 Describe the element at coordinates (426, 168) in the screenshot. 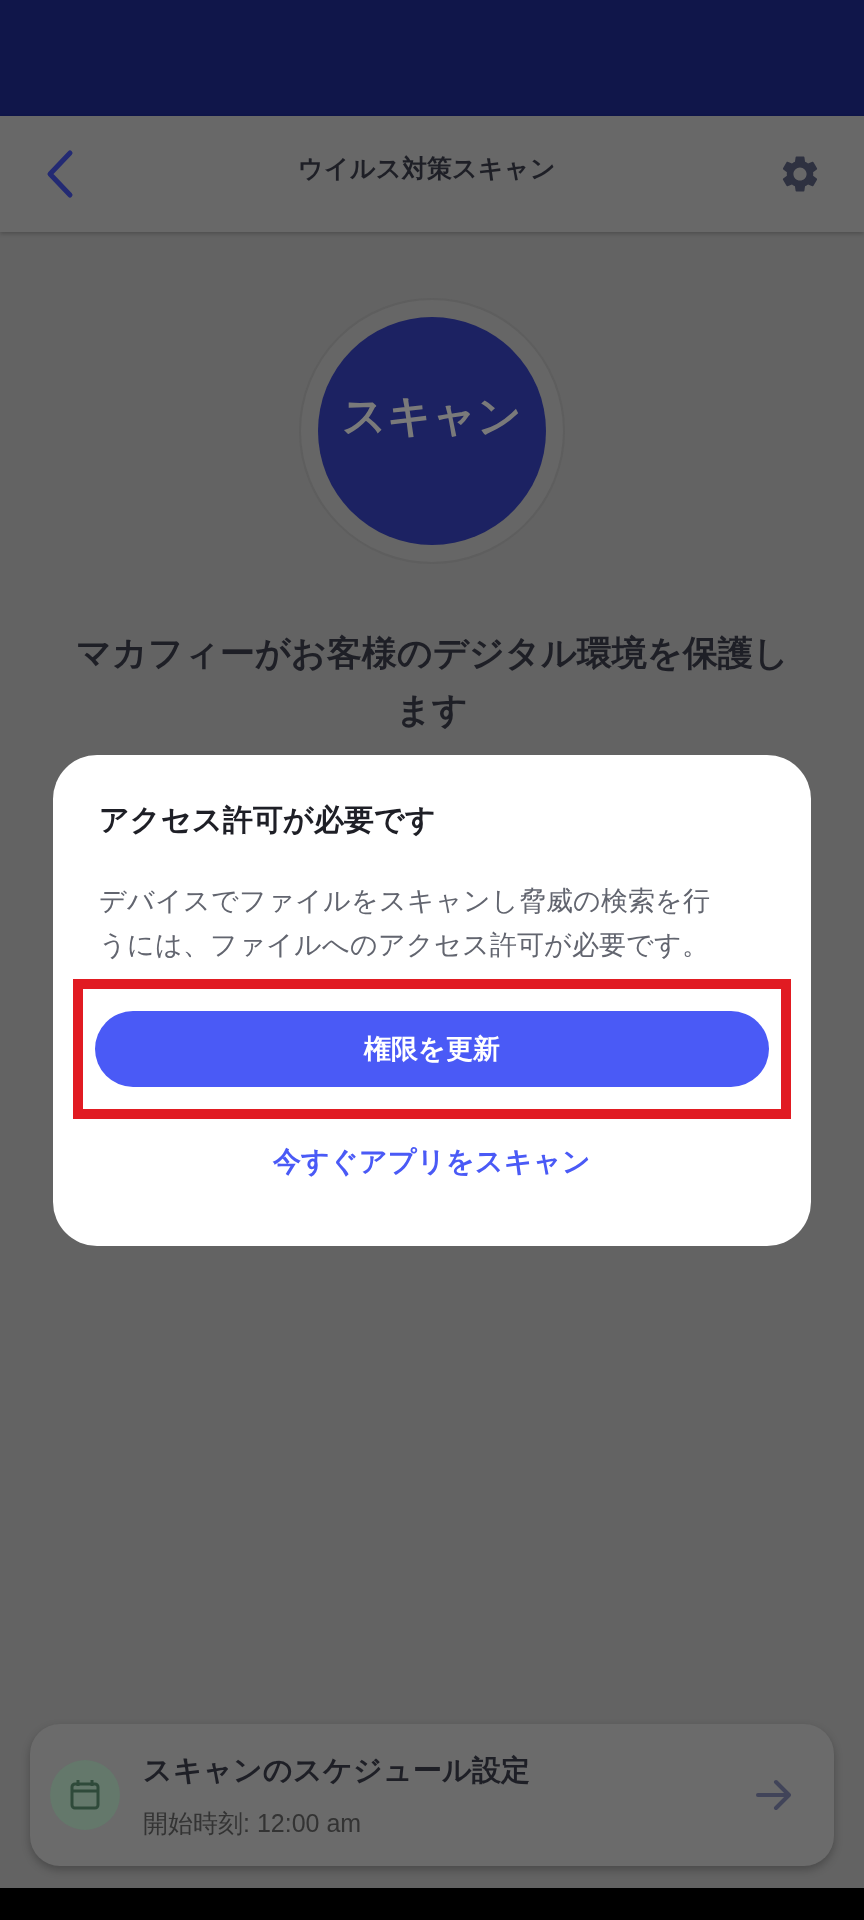

I see `screen-title: ウイルス対策スキャン` at that location.